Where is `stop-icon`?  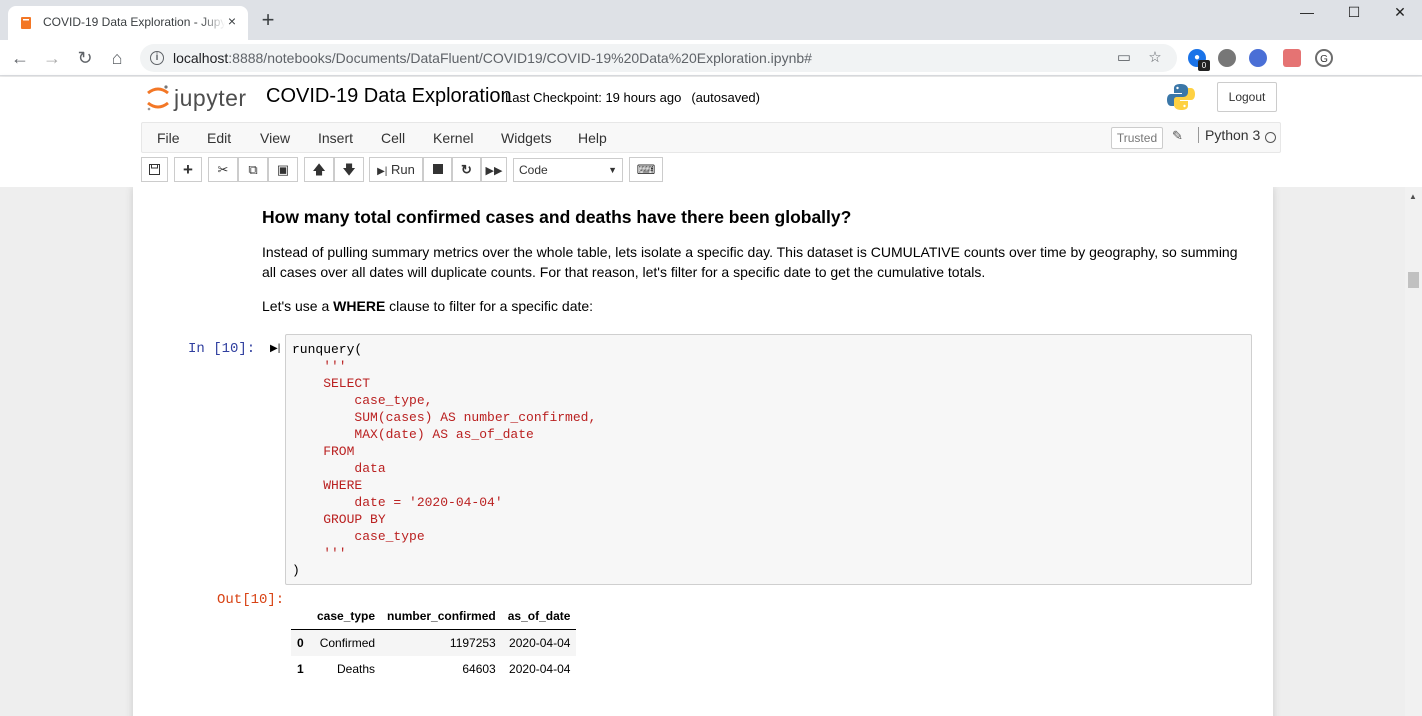
stop-icon is located at coordinates (437, 169).